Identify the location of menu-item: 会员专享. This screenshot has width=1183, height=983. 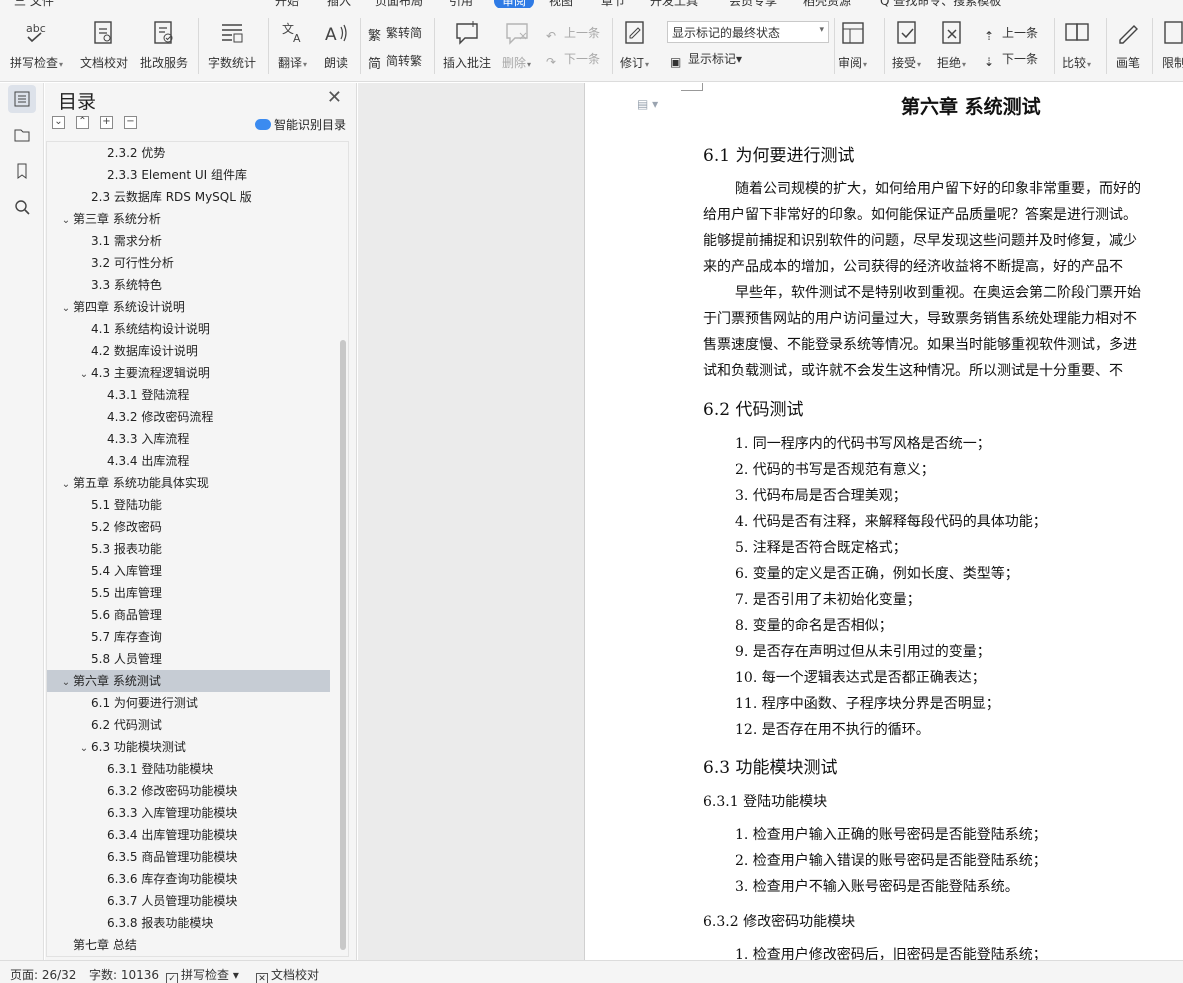
(753, 4).